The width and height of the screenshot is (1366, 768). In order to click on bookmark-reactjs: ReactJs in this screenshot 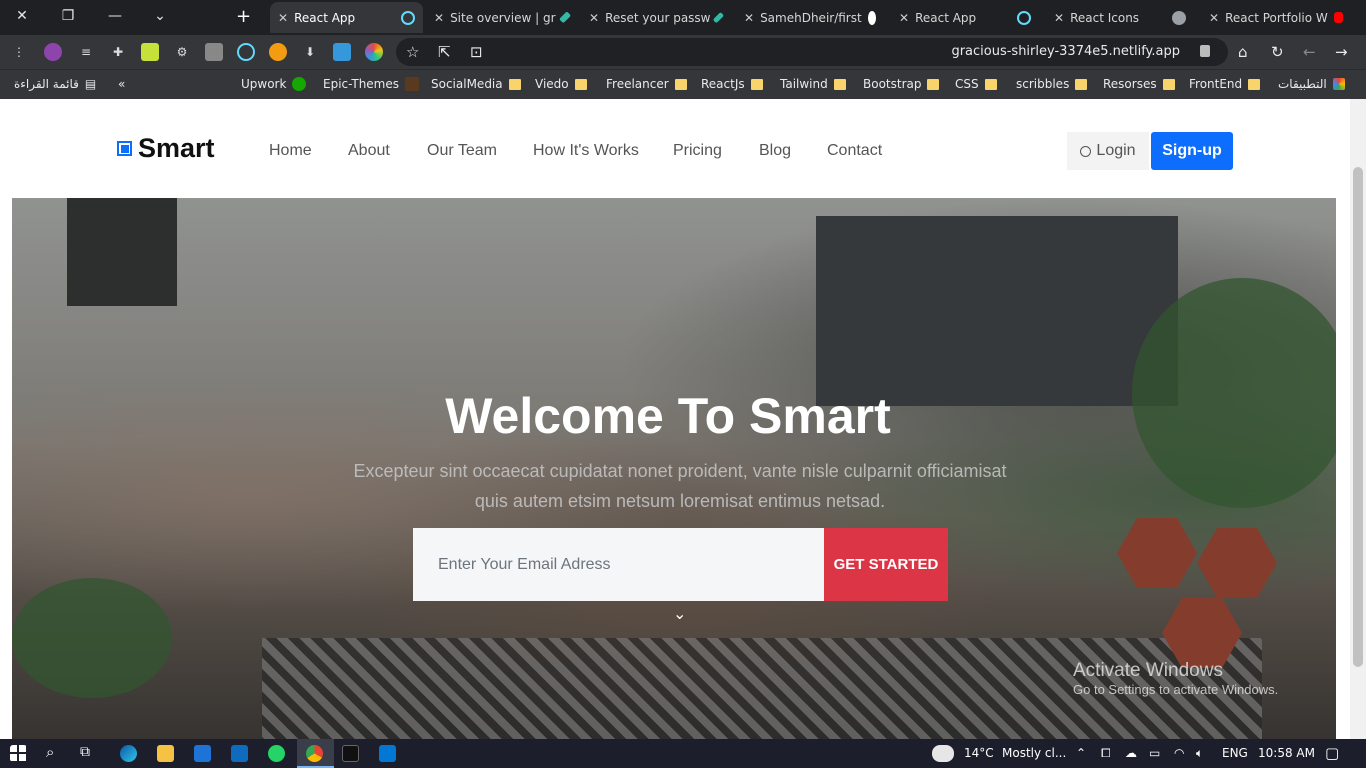, I will do `click(732, 84)`.